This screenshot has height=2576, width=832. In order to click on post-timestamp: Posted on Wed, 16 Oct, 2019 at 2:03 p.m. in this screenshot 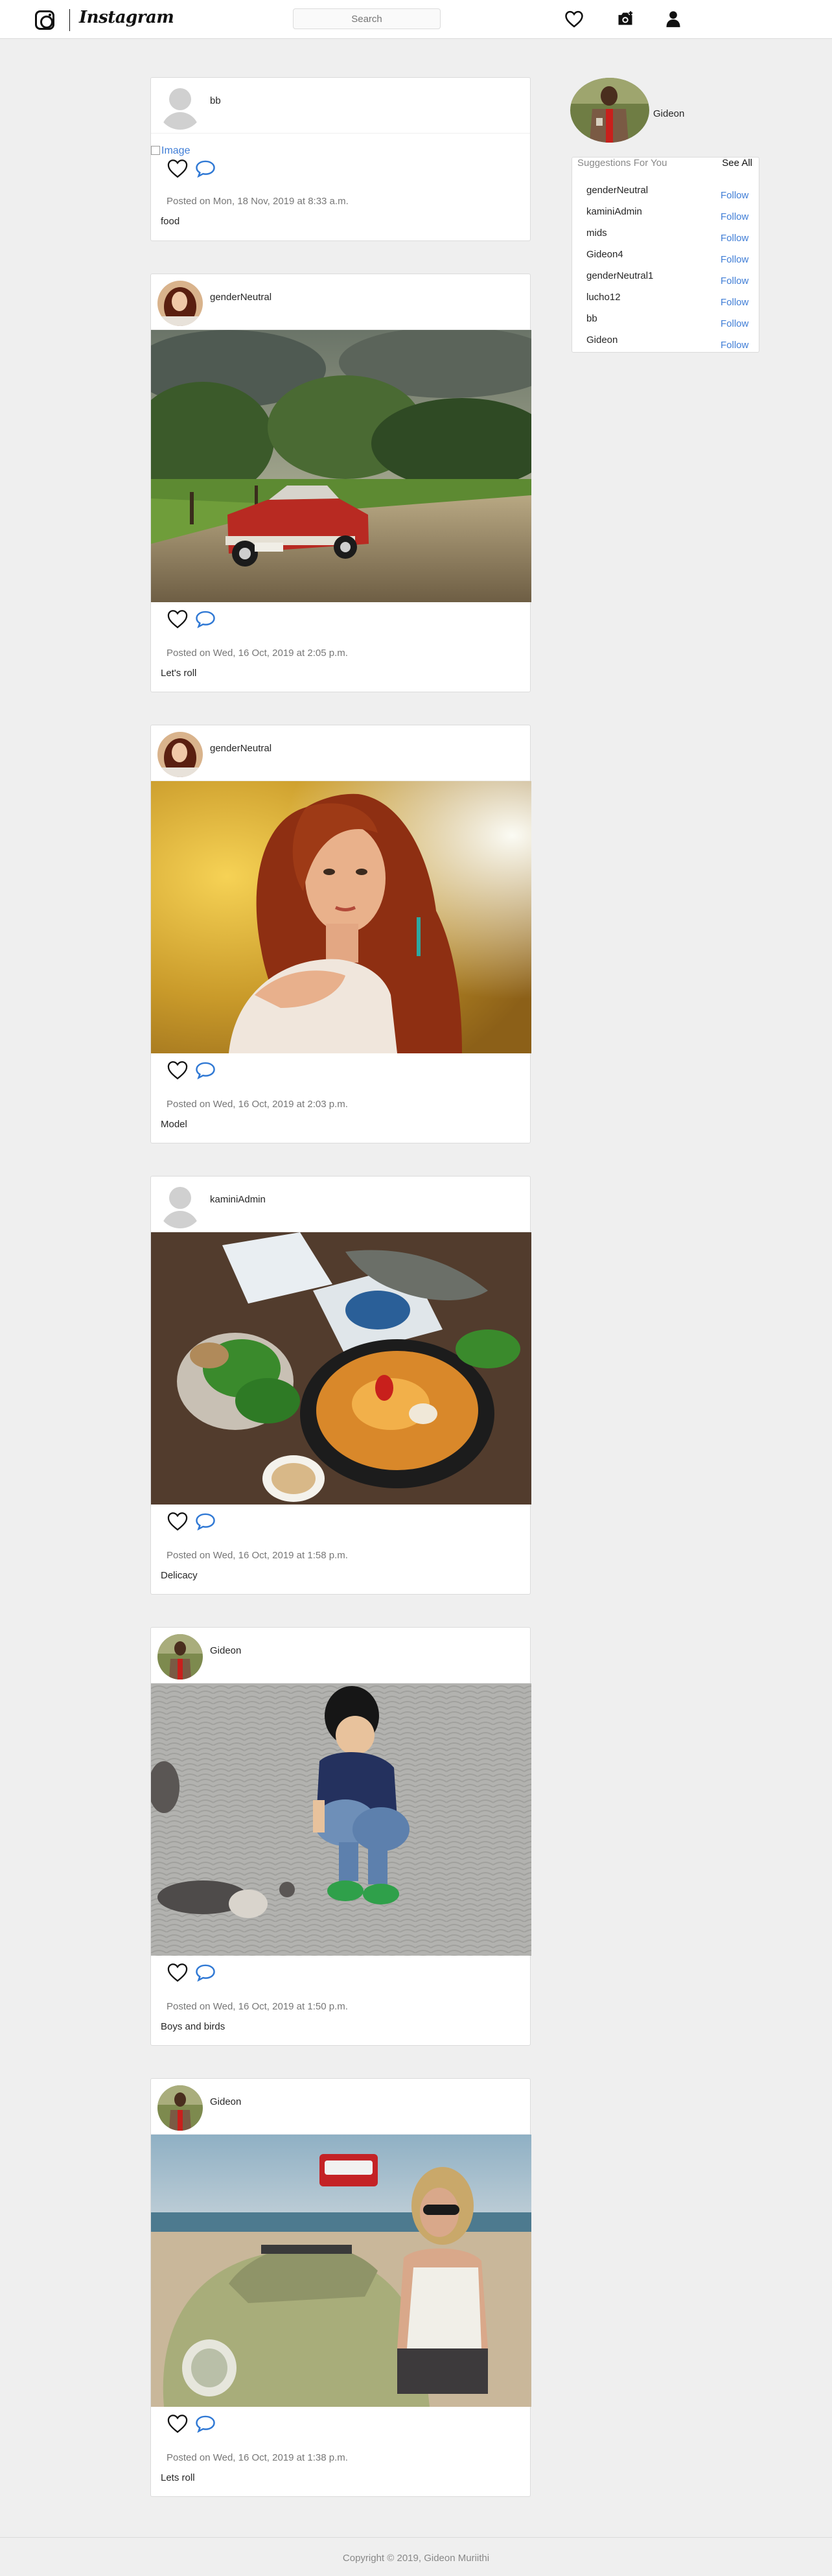, I will do `click(257, 1104)`.